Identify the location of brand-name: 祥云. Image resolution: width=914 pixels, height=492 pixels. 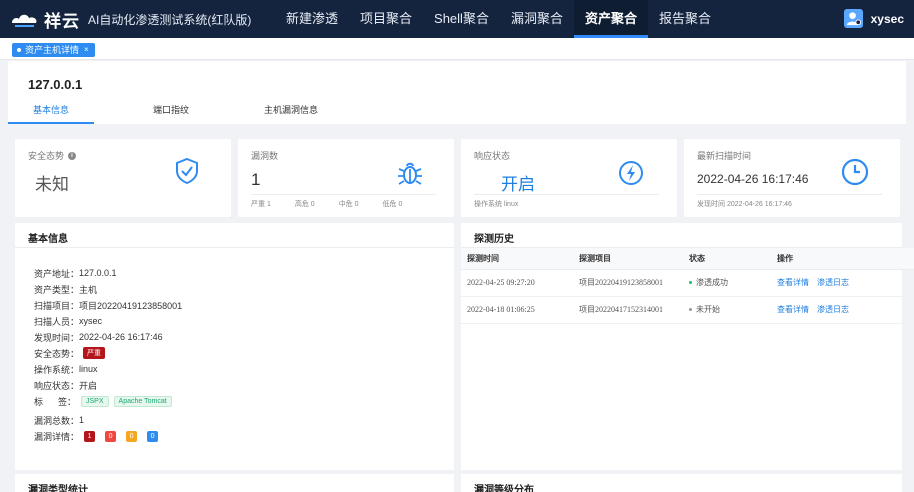
(62, 21).